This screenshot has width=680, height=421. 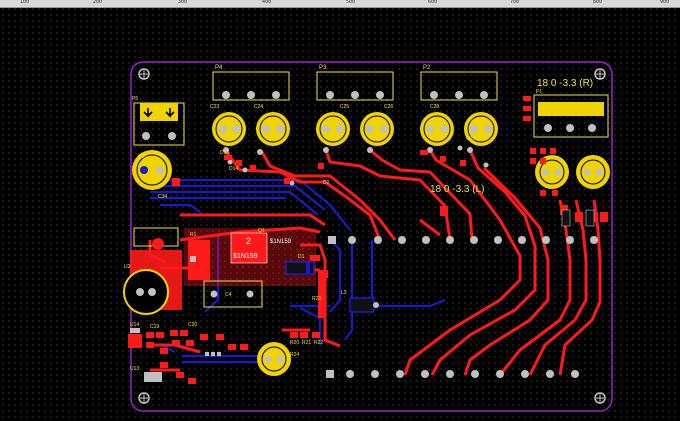 What do you see at coordinates (158, 121) in the screenshot?
I see `connector-p5: P5` at bounding box center [158, 121].